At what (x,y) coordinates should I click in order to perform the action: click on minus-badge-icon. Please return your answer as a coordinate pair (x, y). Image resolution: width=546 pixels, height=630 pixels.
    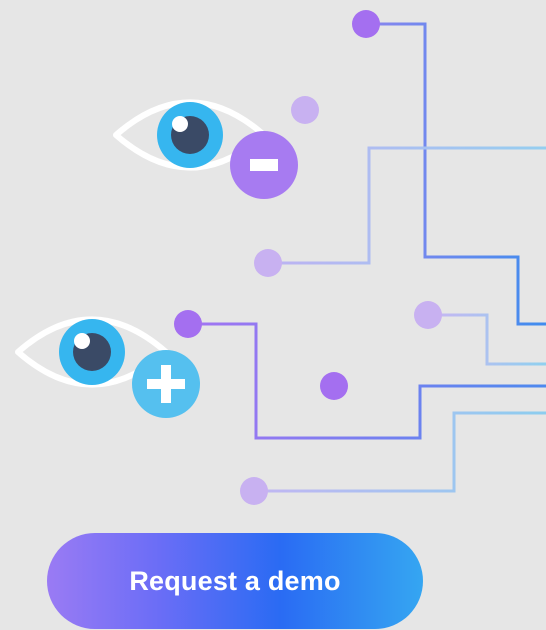
    Looking at the image, I should click on (264, 165).